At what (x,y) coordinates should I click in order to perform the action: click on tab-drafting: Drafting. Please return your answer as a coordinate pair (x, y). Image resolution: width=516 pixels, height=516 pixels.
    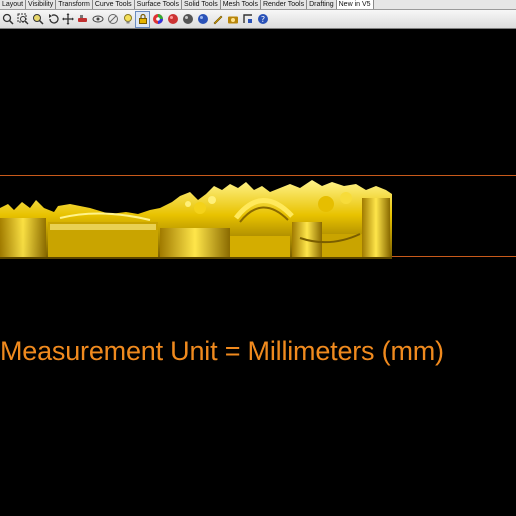
    Looking at the image, I should click on (322, 4).